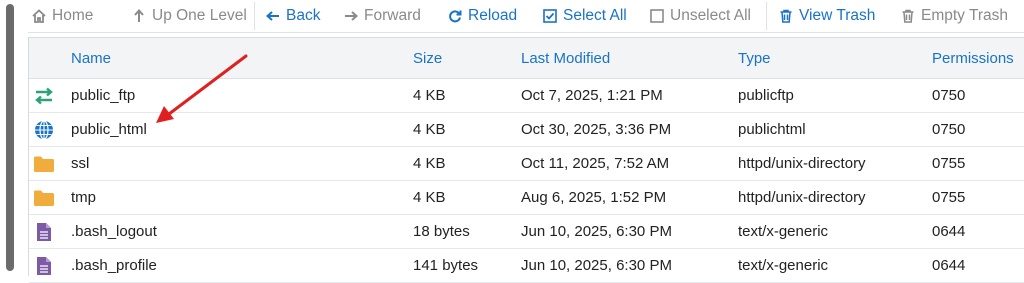 This screenshot has height=283, width=1024. What do you see at coordinates (39, 15) in the screenshot?
I see `home-icon` at bounding box center [39, 15].